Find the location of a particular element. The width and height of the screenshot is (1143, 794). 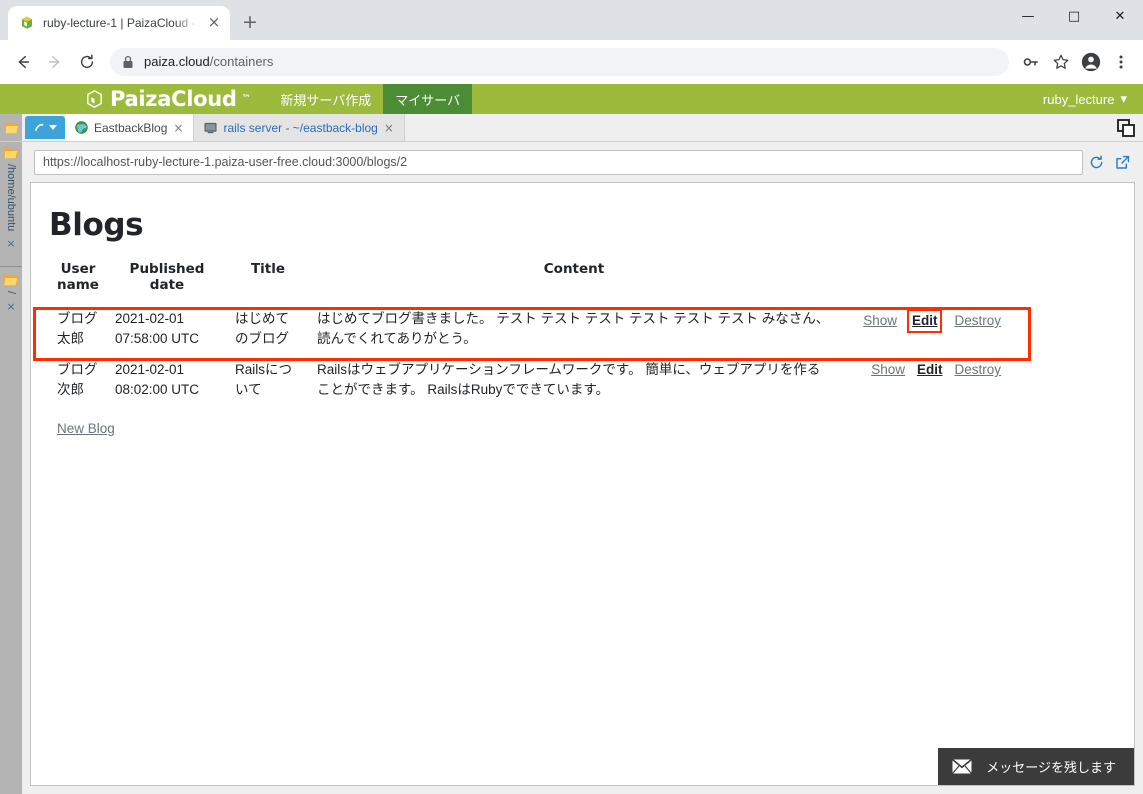

paizacloud-logo-icon is located at coordinates (94, 99).